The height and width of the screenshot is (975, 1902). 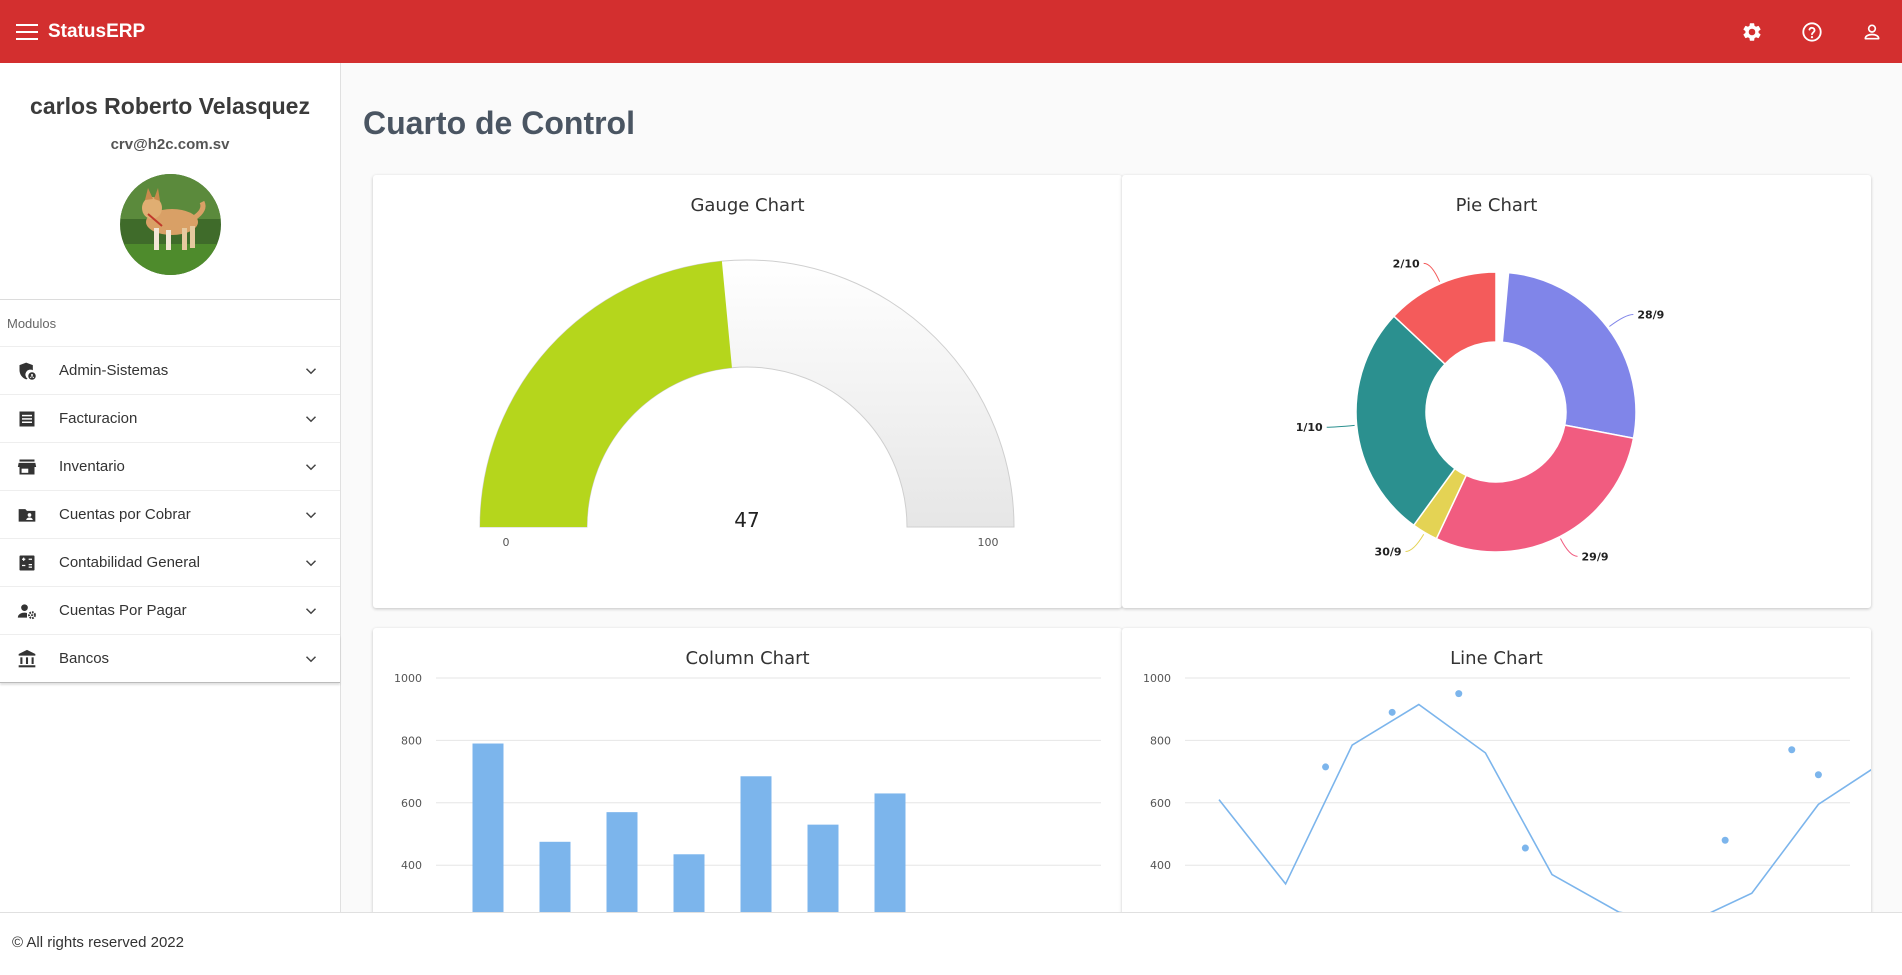 I want to click on avatar, so click(x=170, y=224).